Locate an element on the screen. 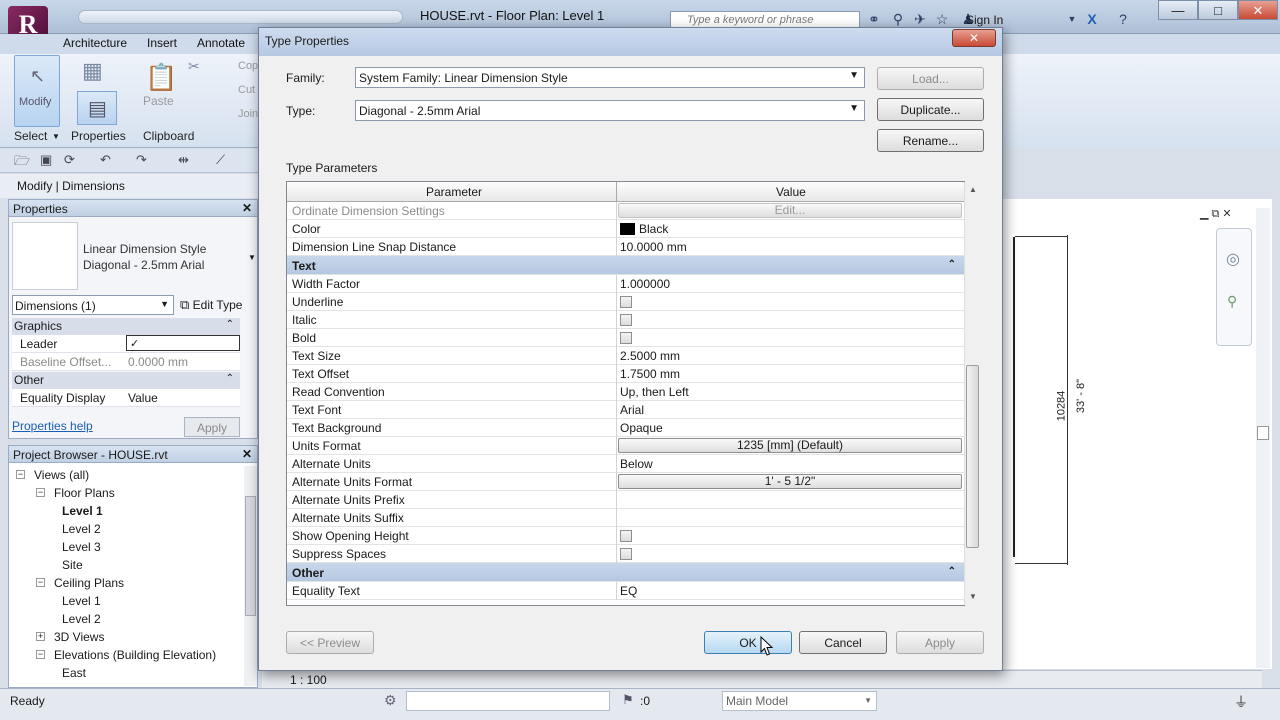 This screenshot has height=720, width=1280. color-swatch is located at coordinates (627, 229).